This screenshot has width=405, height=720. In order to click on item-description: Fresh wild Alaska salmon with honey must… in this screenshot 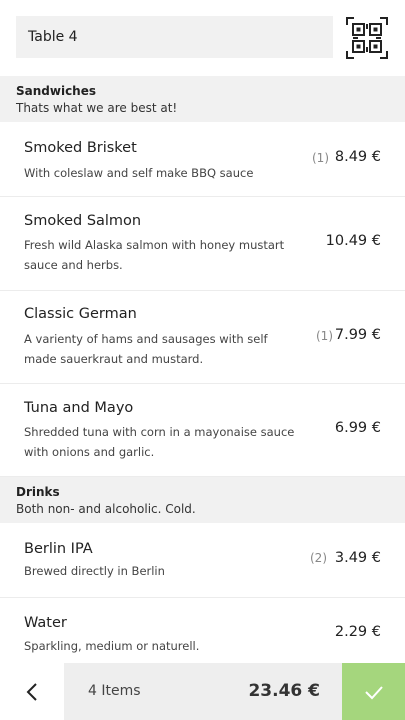, I will do `click(154, 255)`.